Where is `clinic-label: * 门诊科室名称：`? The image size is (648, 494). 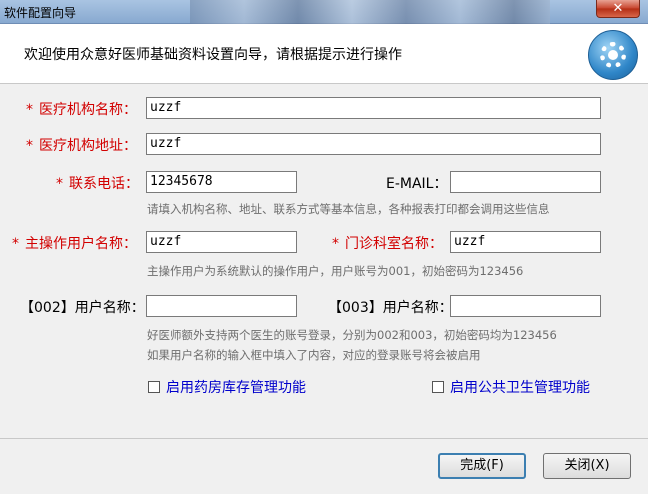
clinic-label: * 门诊科室名称： is located at coordinates (387, 243).